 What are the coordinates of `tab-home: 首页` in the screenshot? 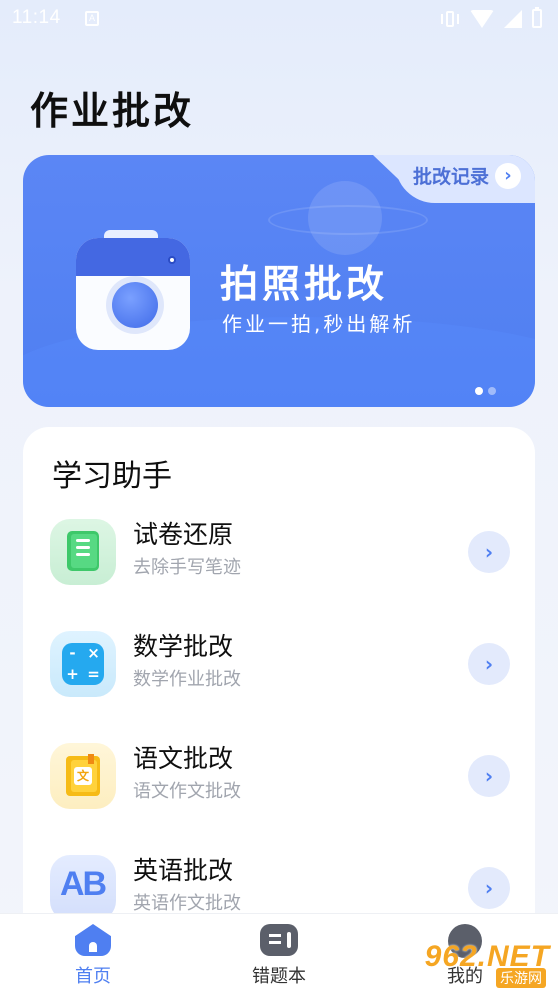 It's located at (93, 956).